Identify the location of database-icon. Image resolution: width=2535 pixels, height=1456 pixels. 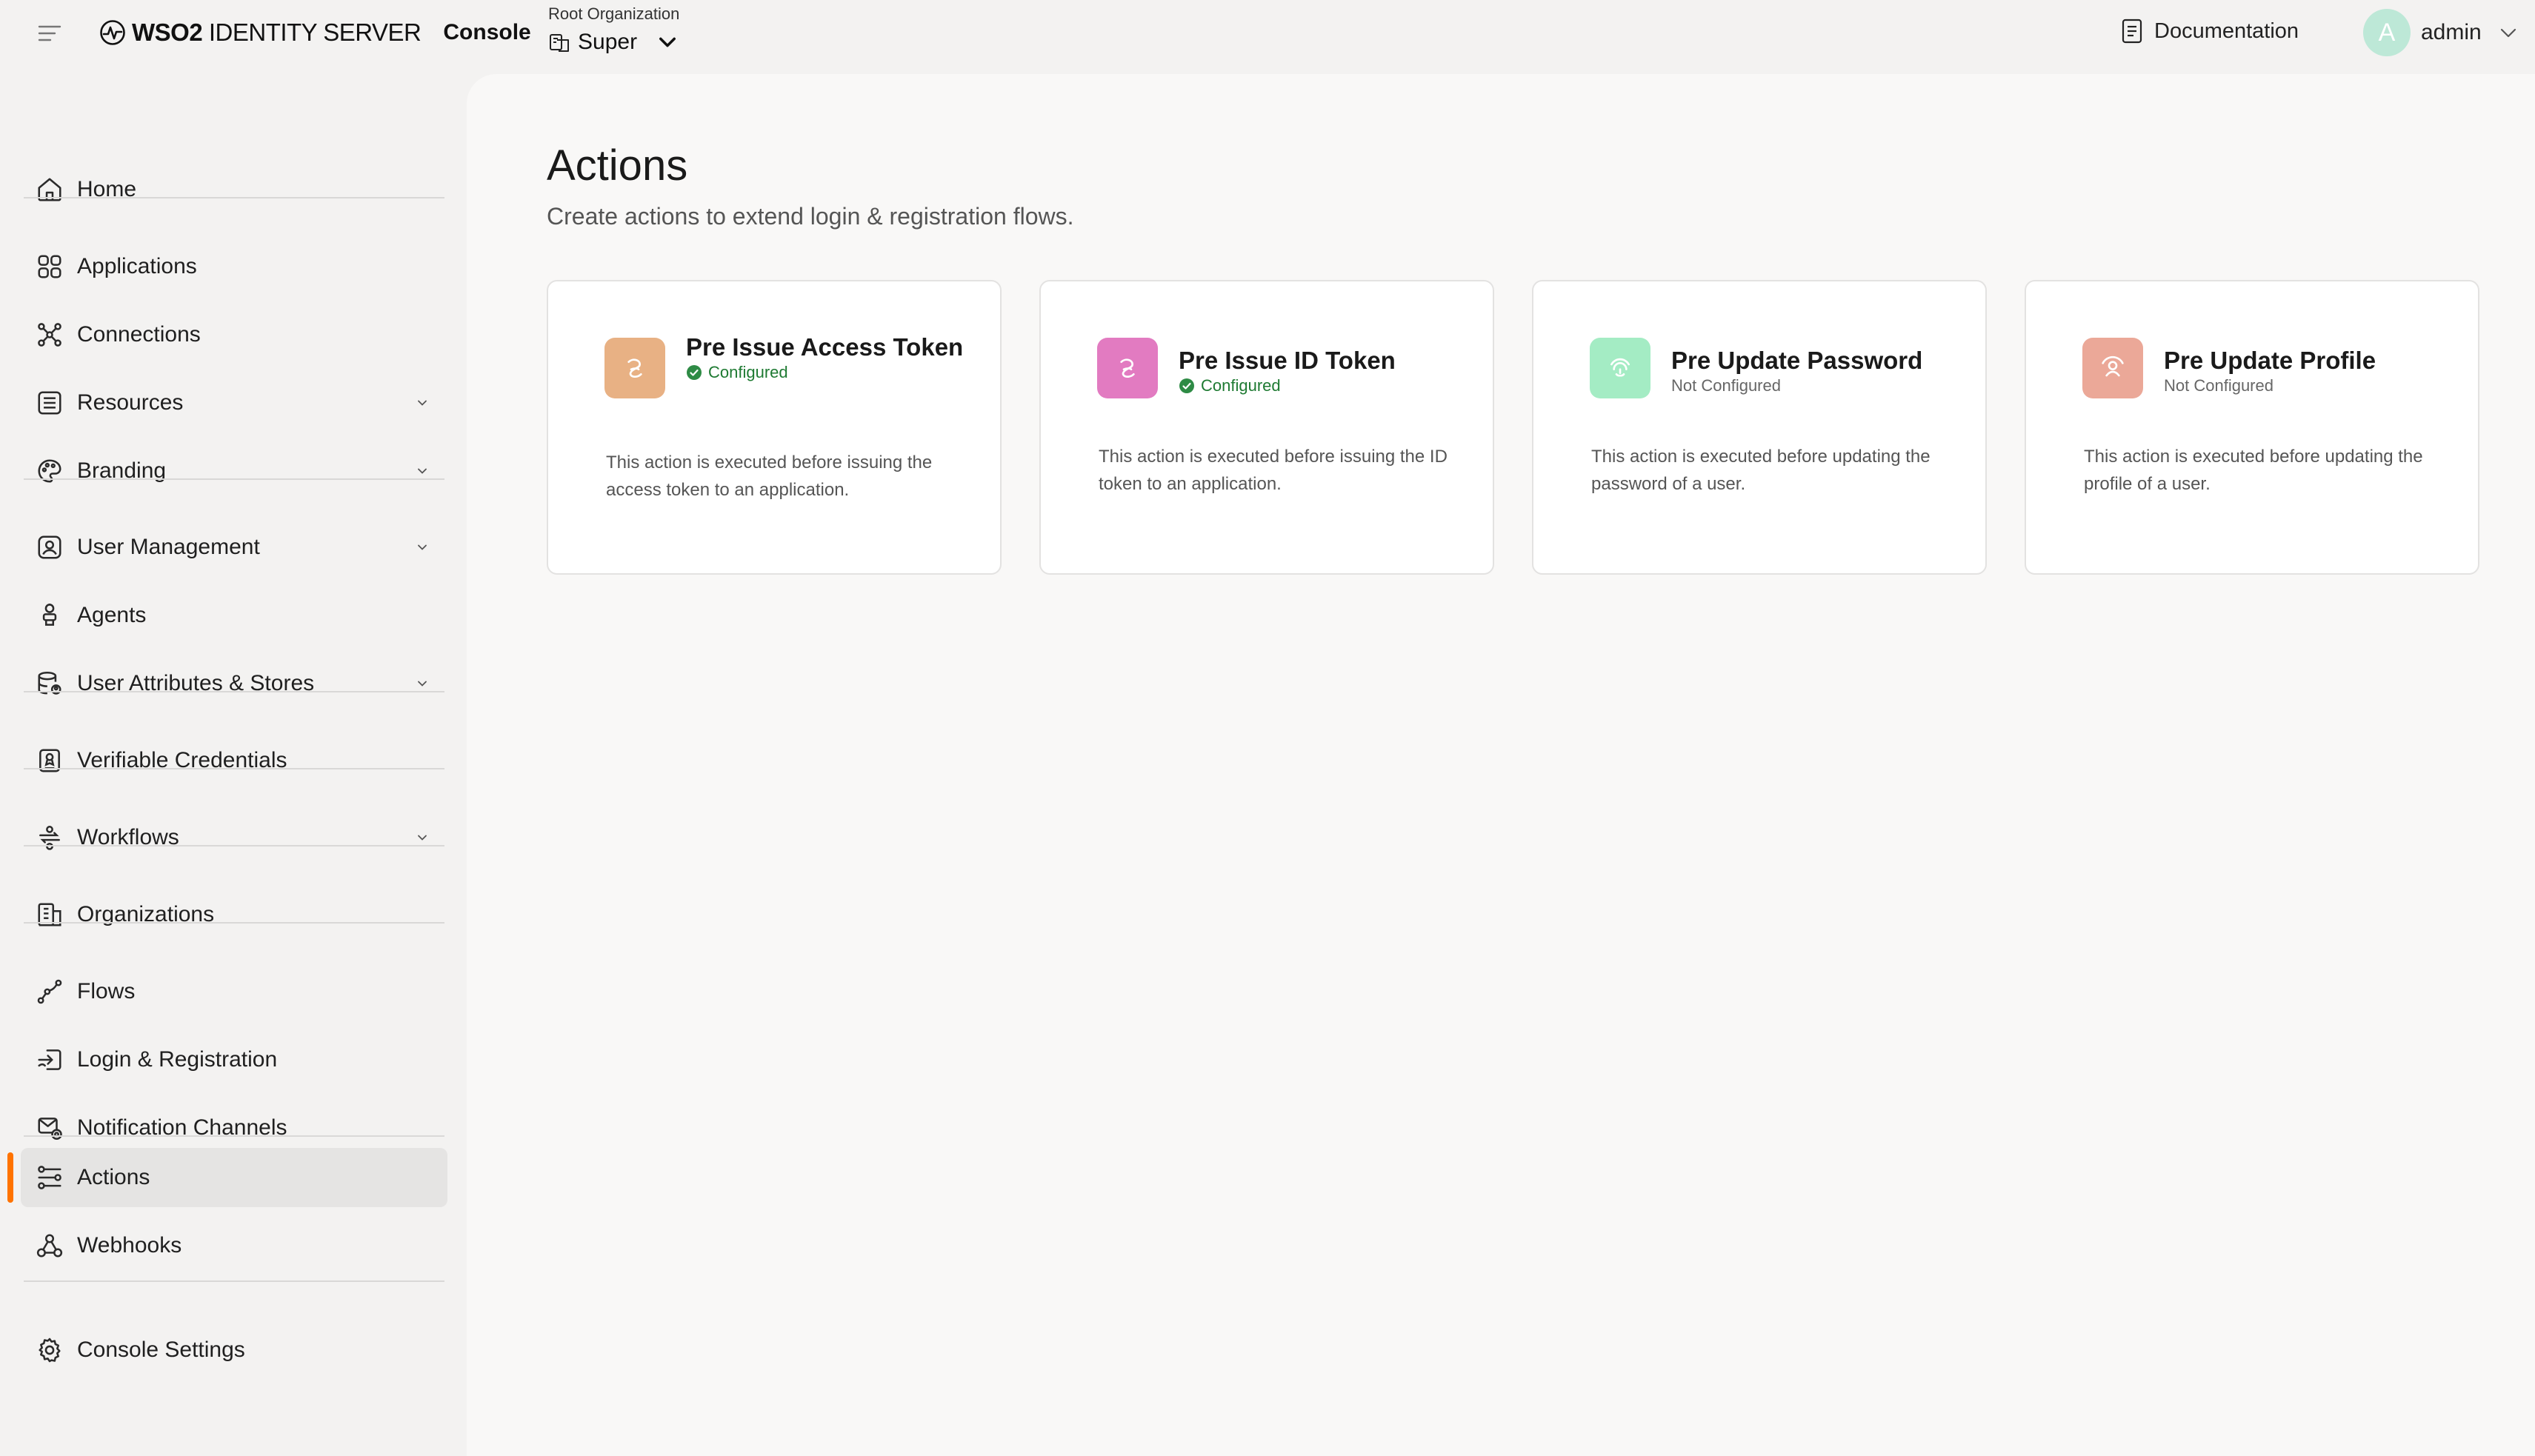
(50, 683).